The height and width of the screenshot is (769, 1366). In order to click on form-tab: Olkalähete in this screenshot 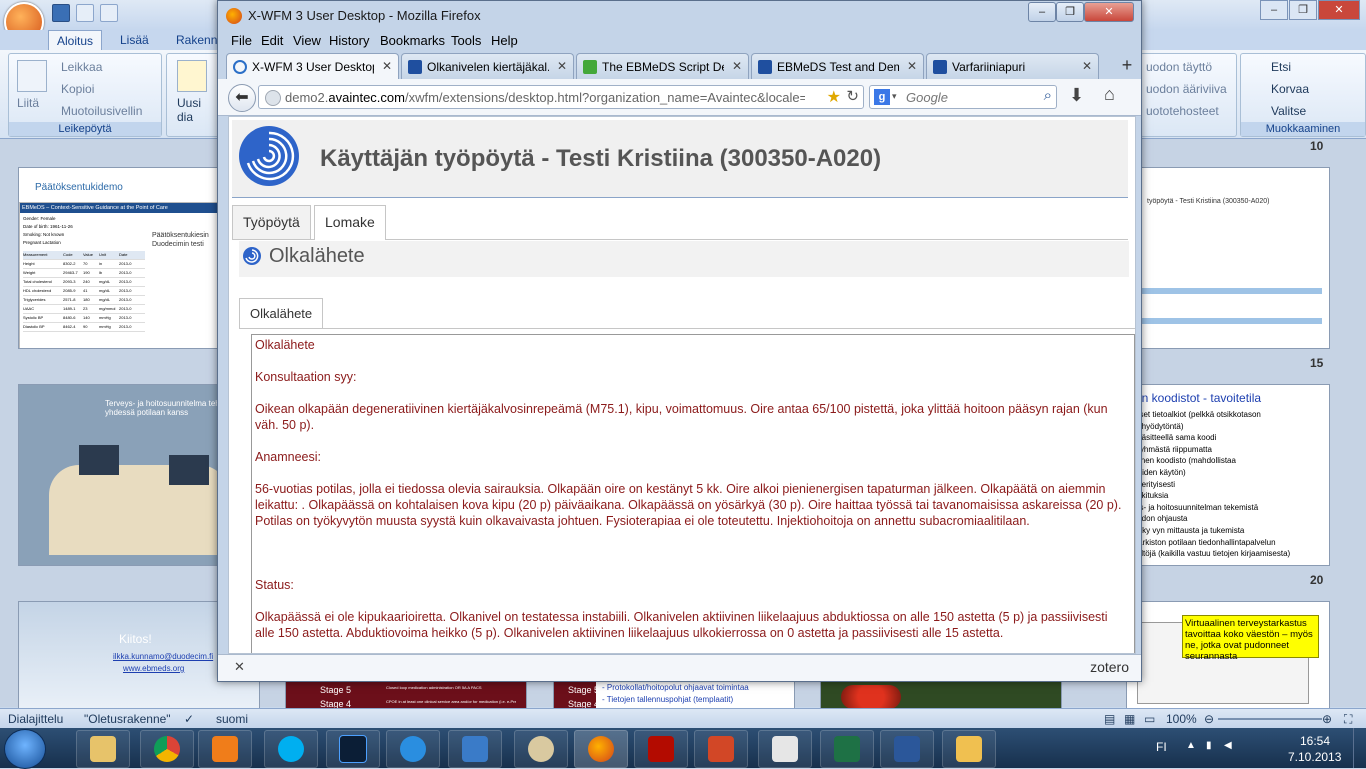, I will do `click(281, 313)`.